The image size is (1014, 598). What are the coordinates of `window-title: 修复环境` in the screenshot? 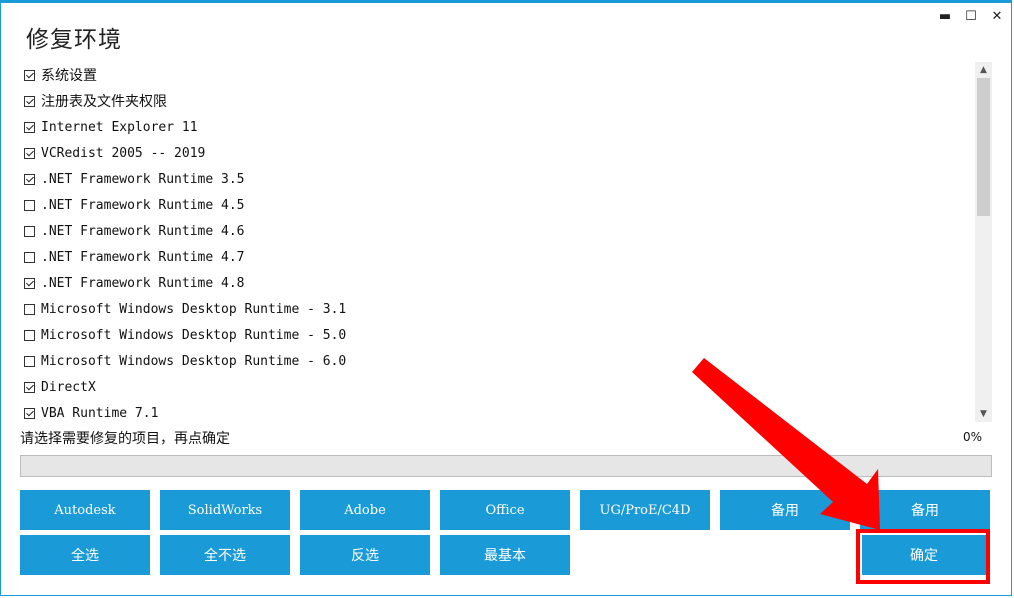 It's located at (74, 40).